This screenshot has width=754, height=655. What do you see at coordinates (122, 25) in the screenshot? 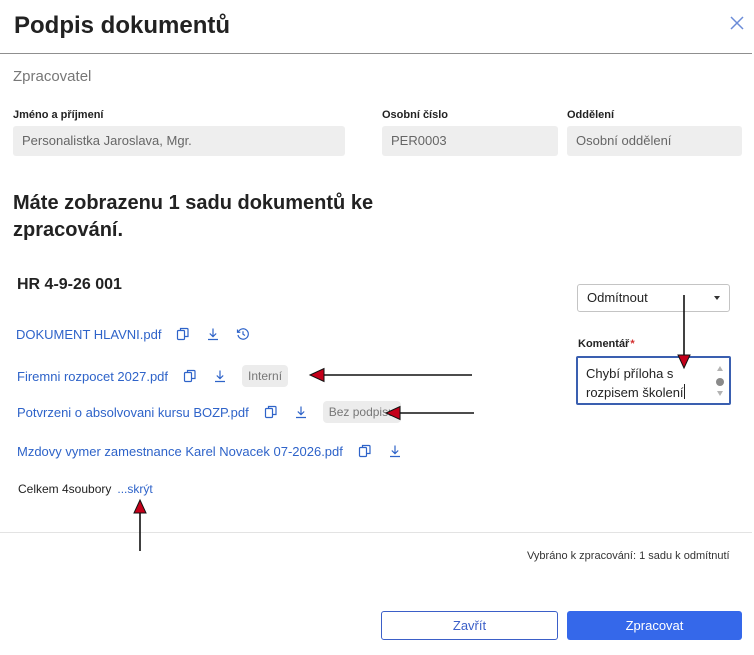
I see `dialog-title: Podpis dokumentů` at bounding box center [122, 25].